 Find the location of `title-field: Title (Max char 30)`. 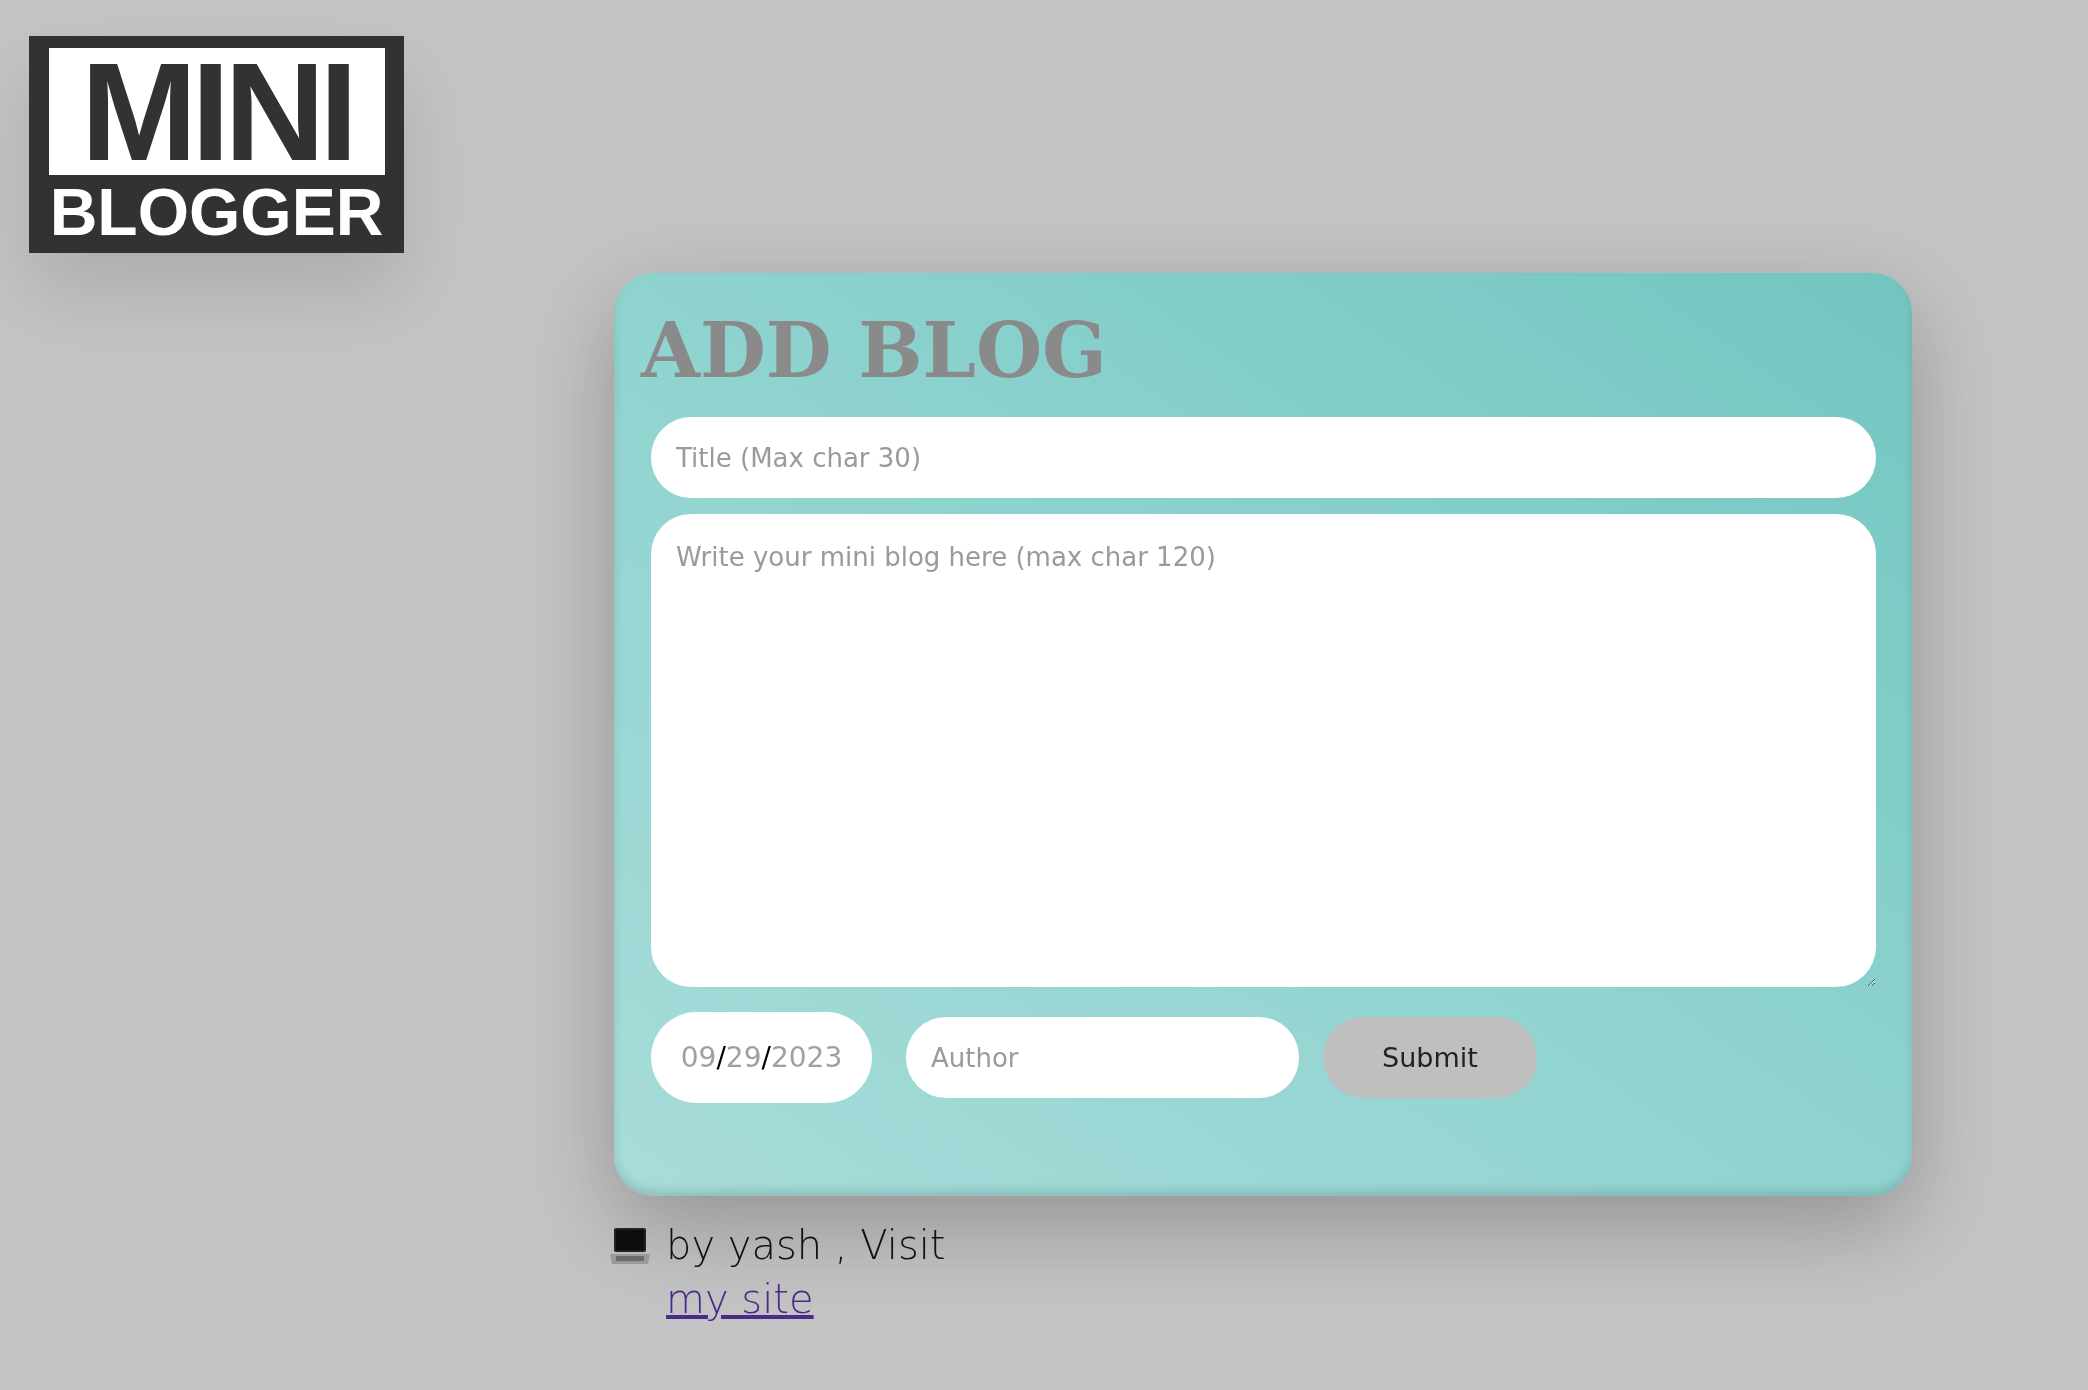

title-field: Title (Max char 30) is located at coordinates (1263, 457).